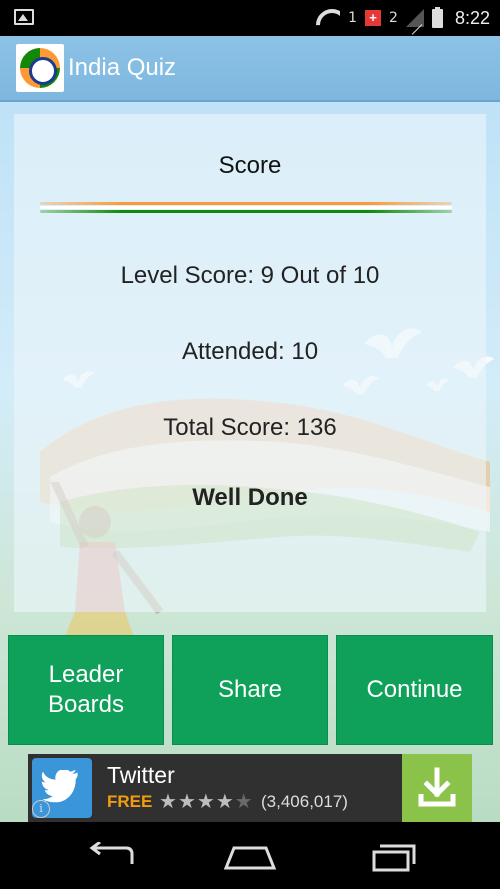 This screenshot has height=889, width=500. What do you see at coordinates (40, 68) in the screenshot?
I see `india-quiz-logo` at bounding box center [40, 68].